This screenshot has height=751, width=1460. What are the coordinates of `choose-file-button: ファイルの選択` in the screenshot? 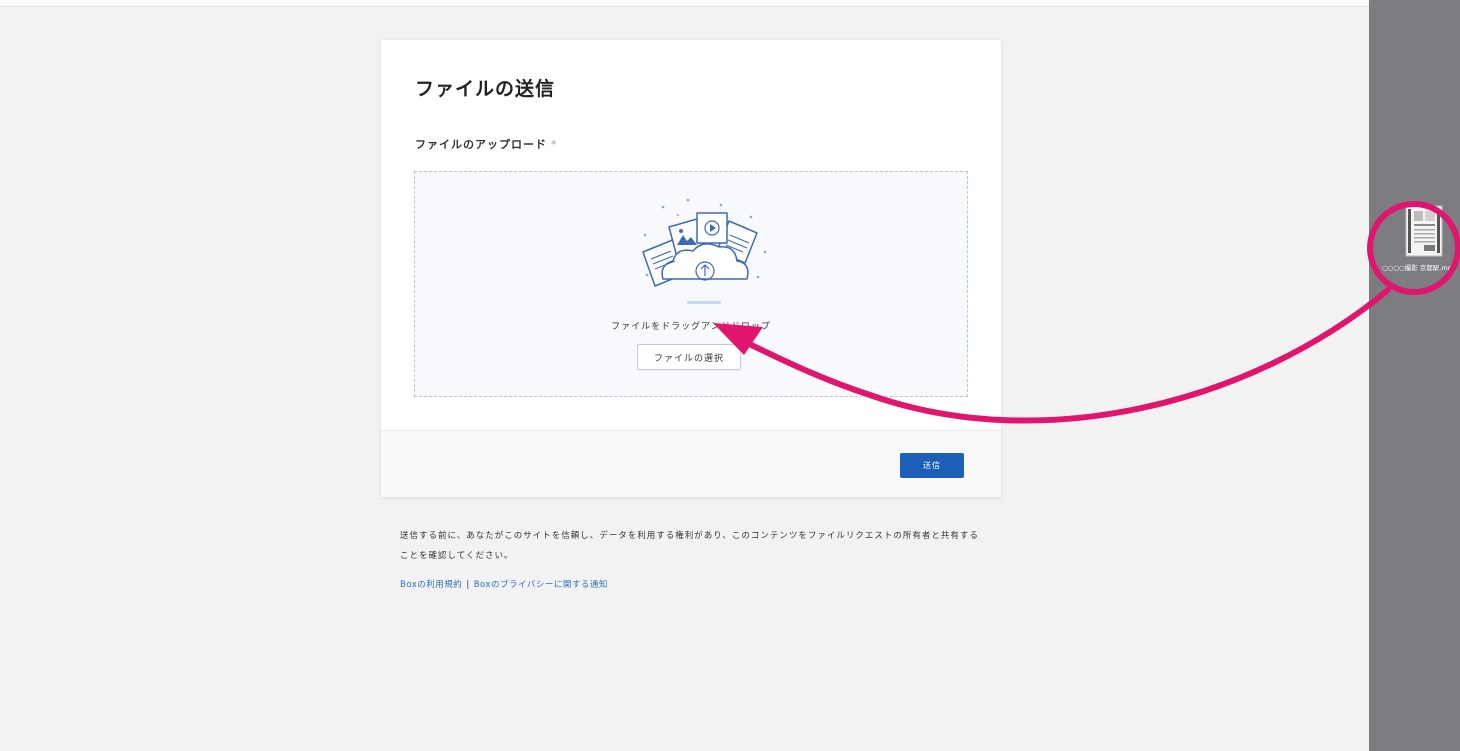 It's located at (689, 357).